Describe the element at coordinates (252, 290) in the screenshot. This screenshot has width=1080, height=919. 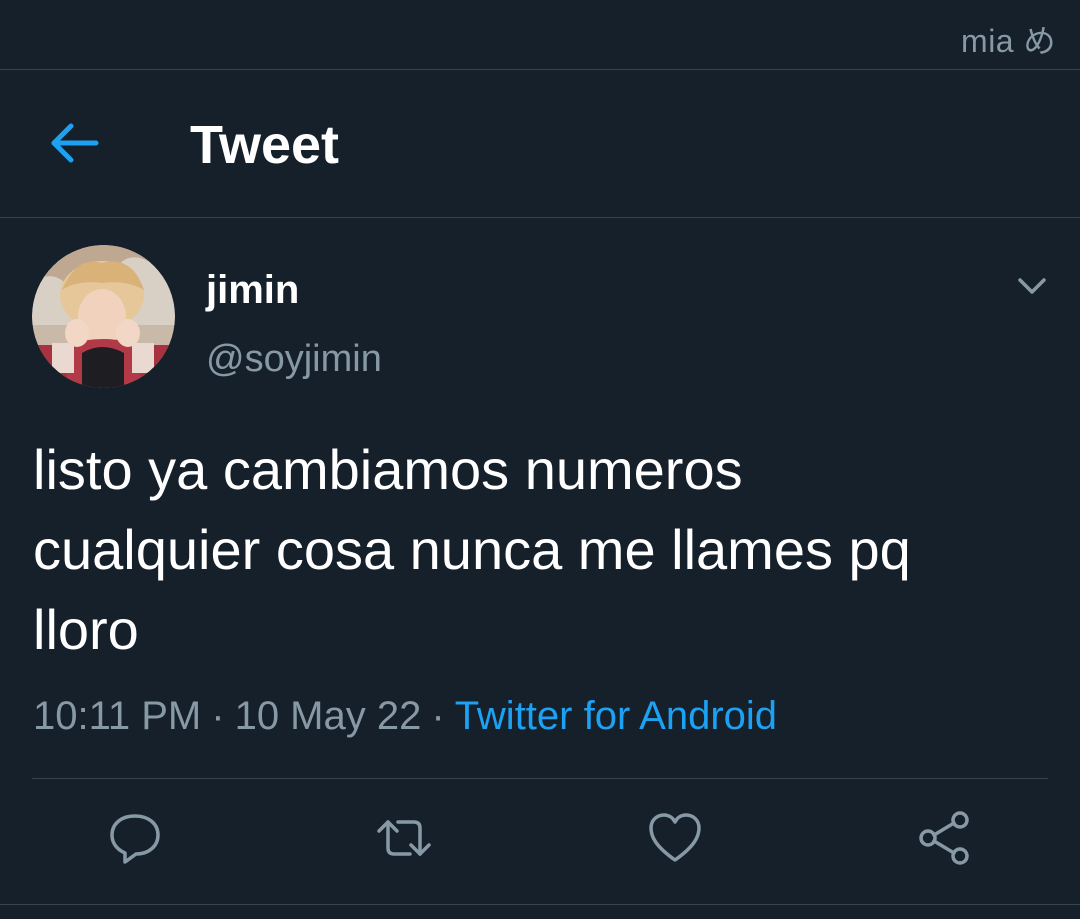
I see `author-display-name: jimin` at that location.